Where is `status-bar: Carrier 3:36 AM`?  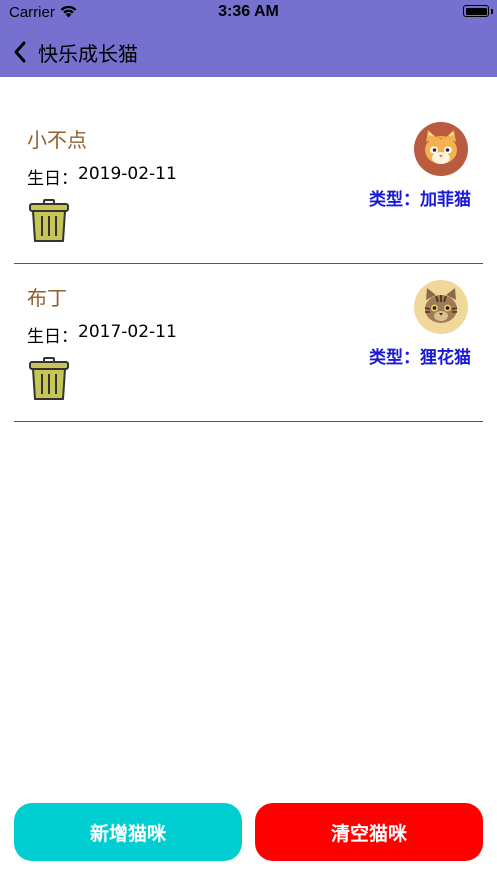 status-bar: Carrier 3:36 AM is located at coordinates (248, 13).